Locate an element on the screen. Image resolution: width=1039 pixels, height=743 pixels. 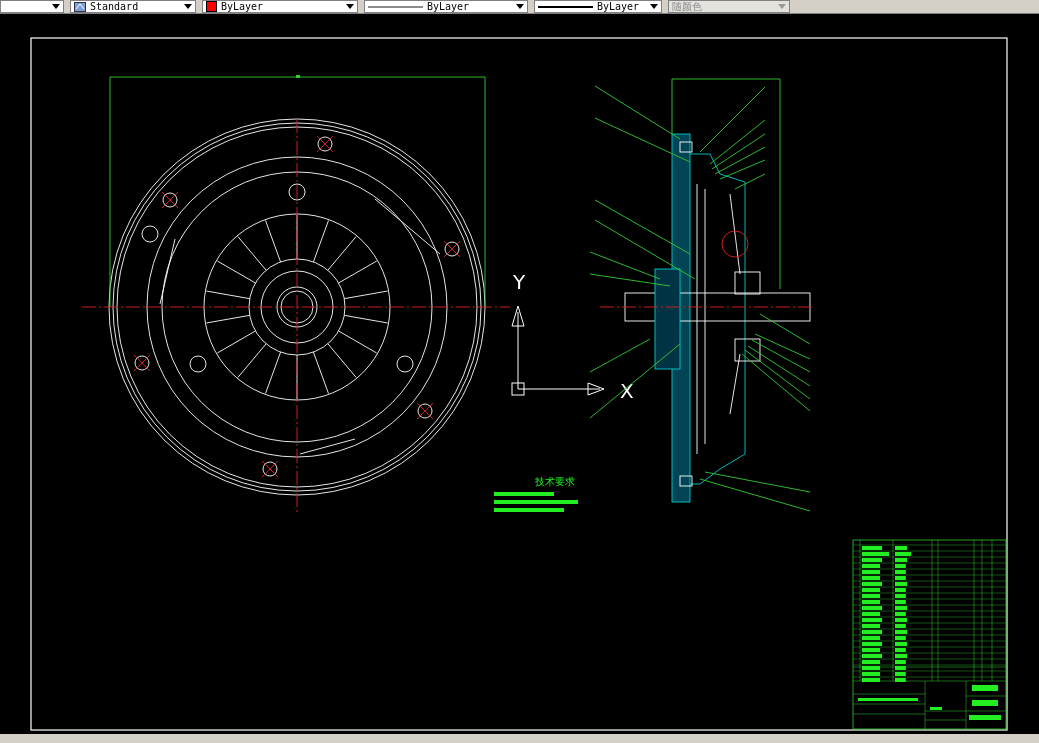
technical-notes-title: 技术要求 is located at coordinates (555, 481).